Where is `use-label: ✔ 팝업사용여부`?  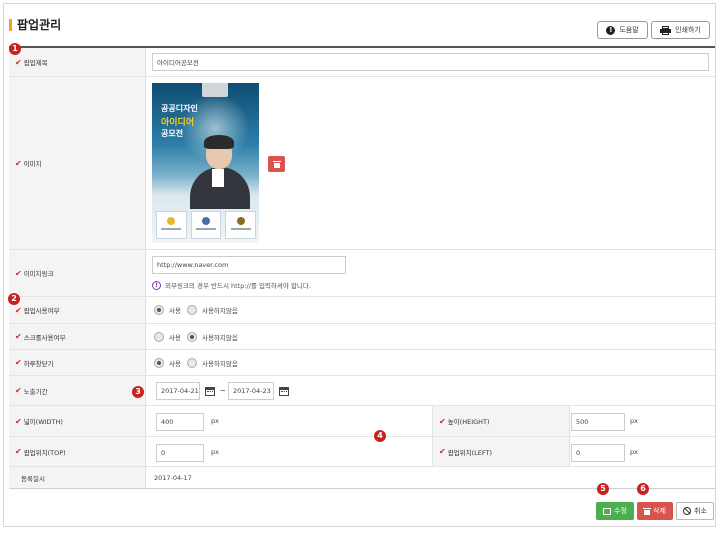 use-label: ✔ 팝업사용여부 is located at coordinates (77, 310).